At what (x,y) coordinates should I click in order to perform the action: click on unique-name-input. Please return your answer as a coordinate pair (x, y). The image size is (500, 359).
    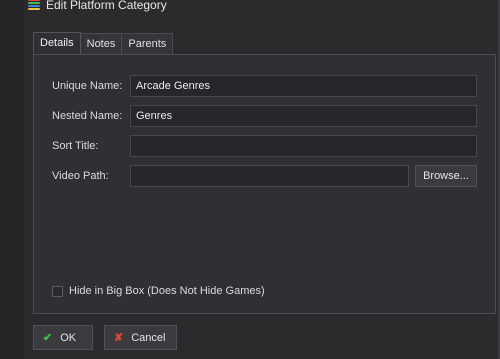
    Looking at the image, I should click on (303, 86).